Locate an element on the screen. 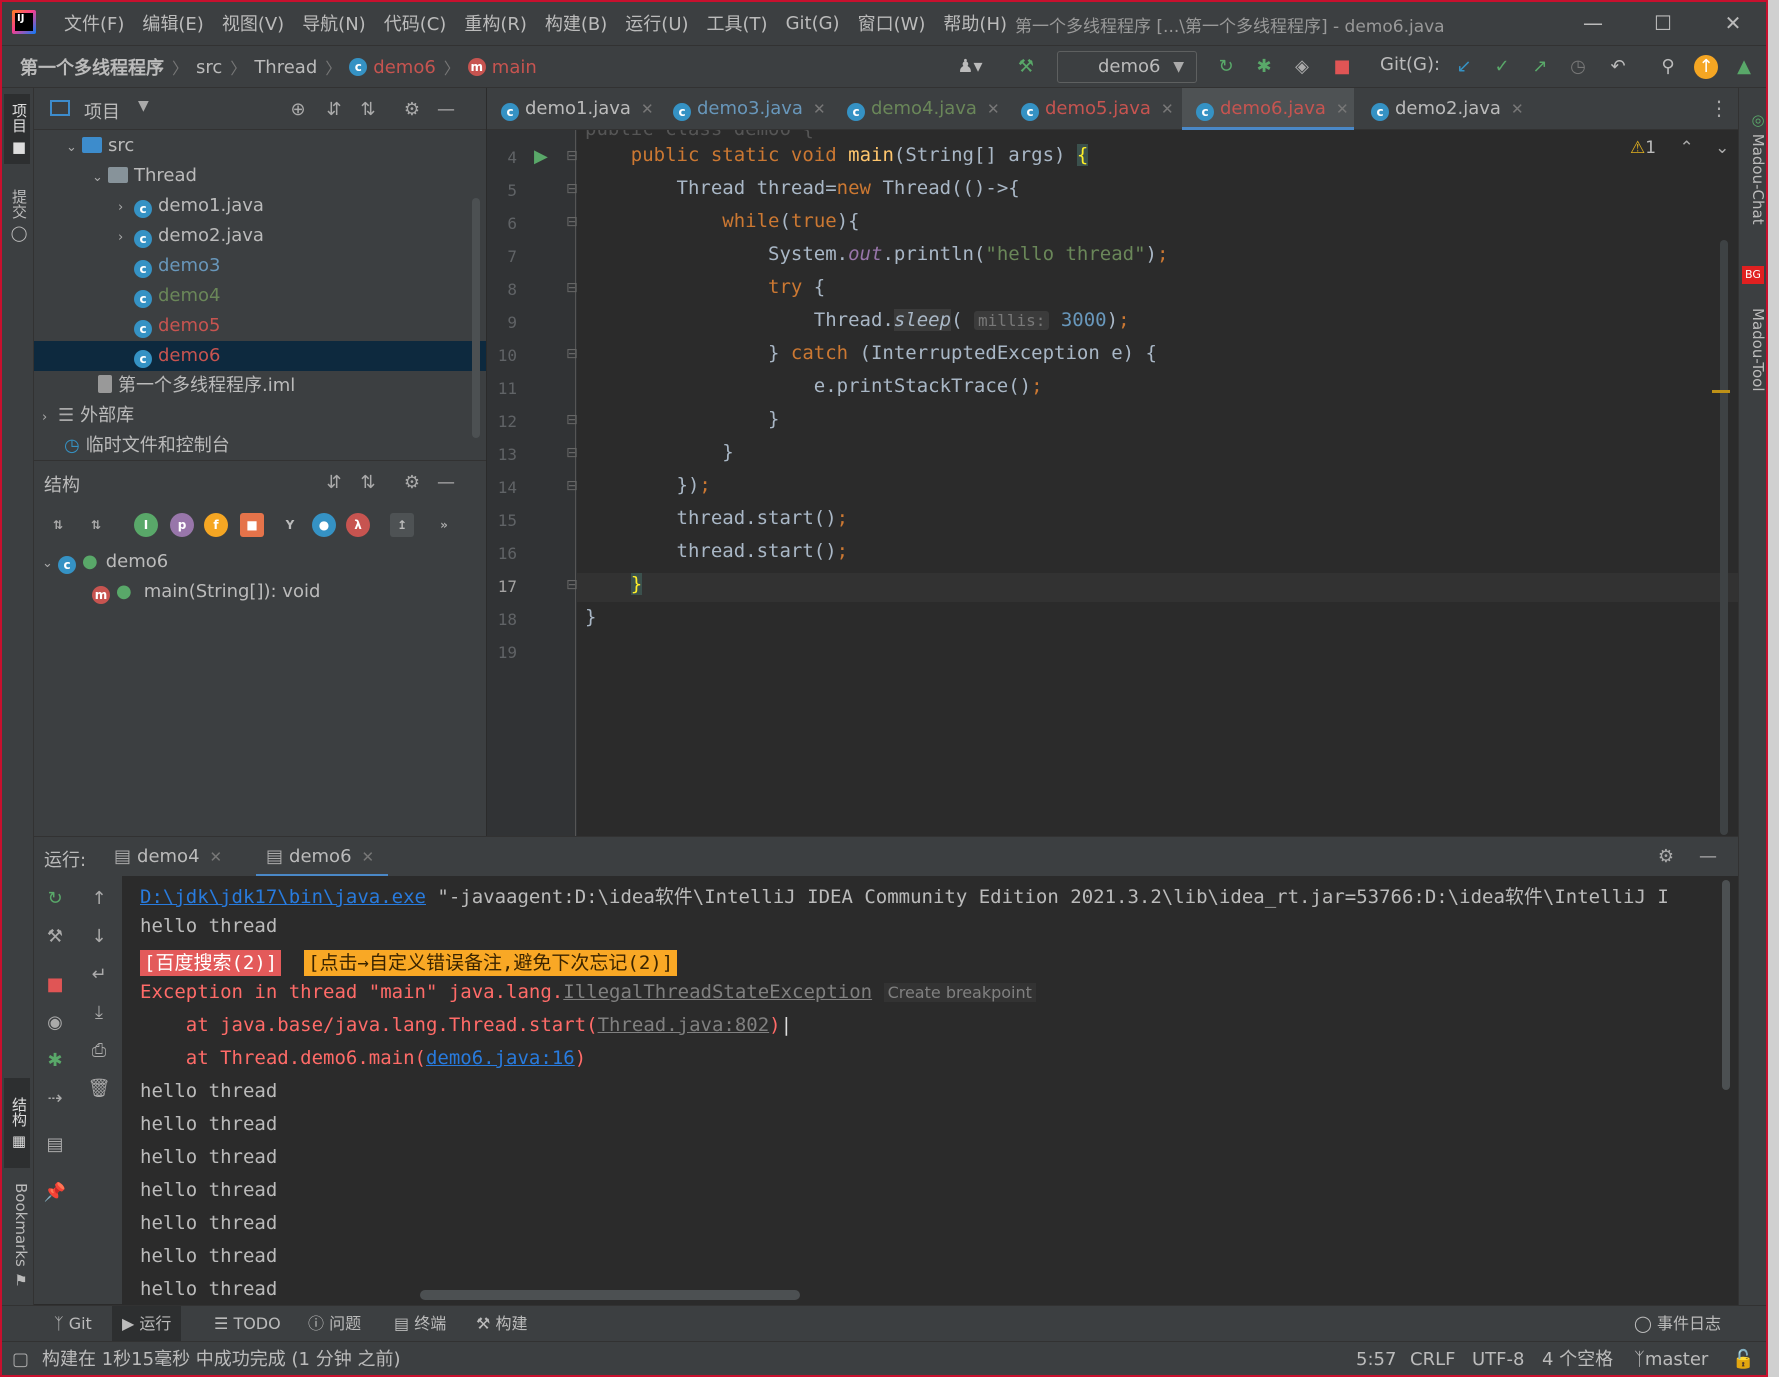  collapse-all-icon: ⇅ is located at coordinates (368, 110).